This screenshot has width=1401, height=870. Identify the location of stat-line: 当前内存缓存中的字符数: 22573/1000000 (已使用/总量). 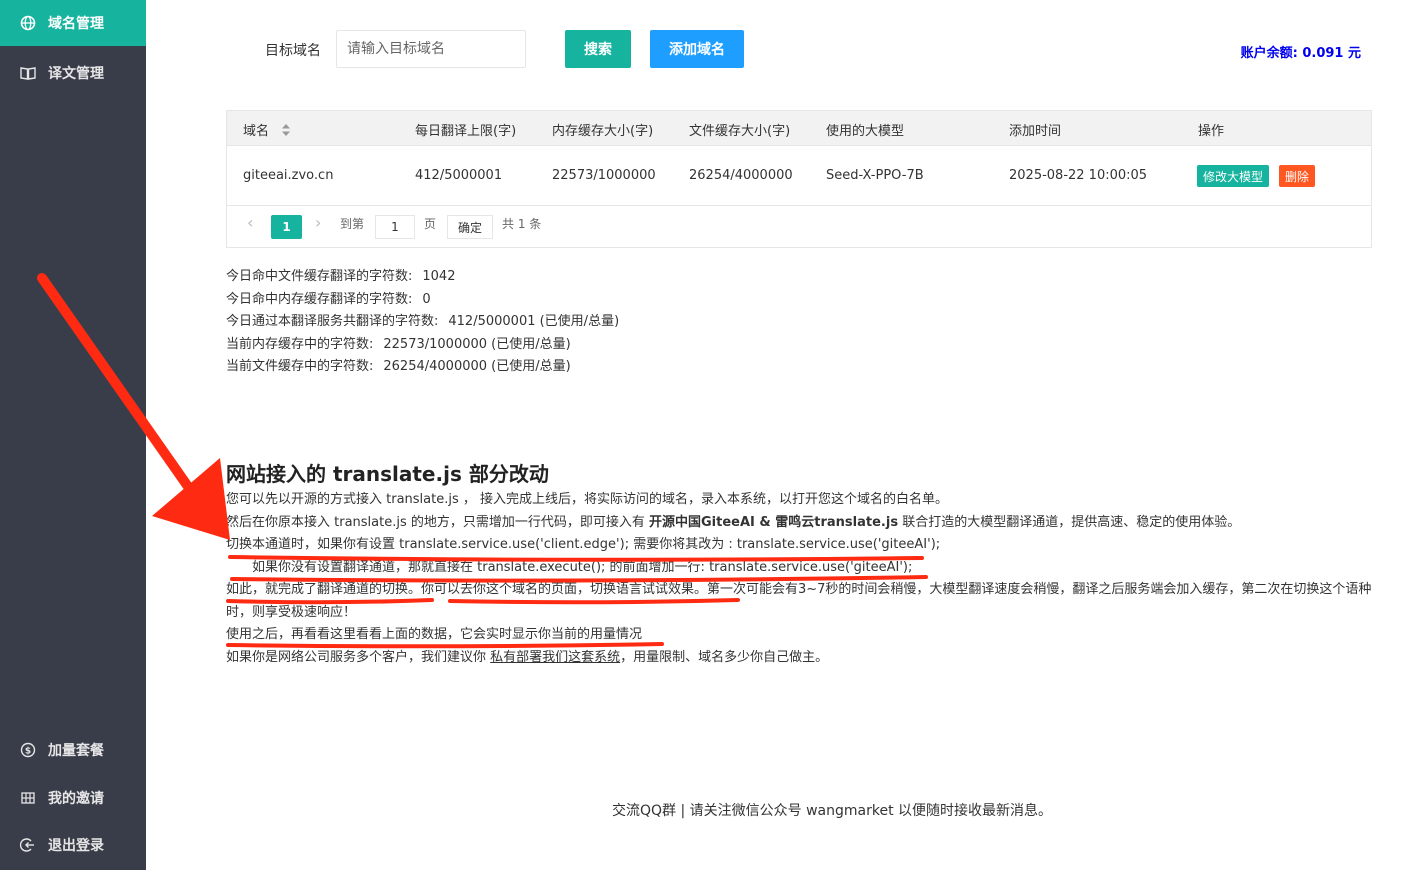
(398, 344).